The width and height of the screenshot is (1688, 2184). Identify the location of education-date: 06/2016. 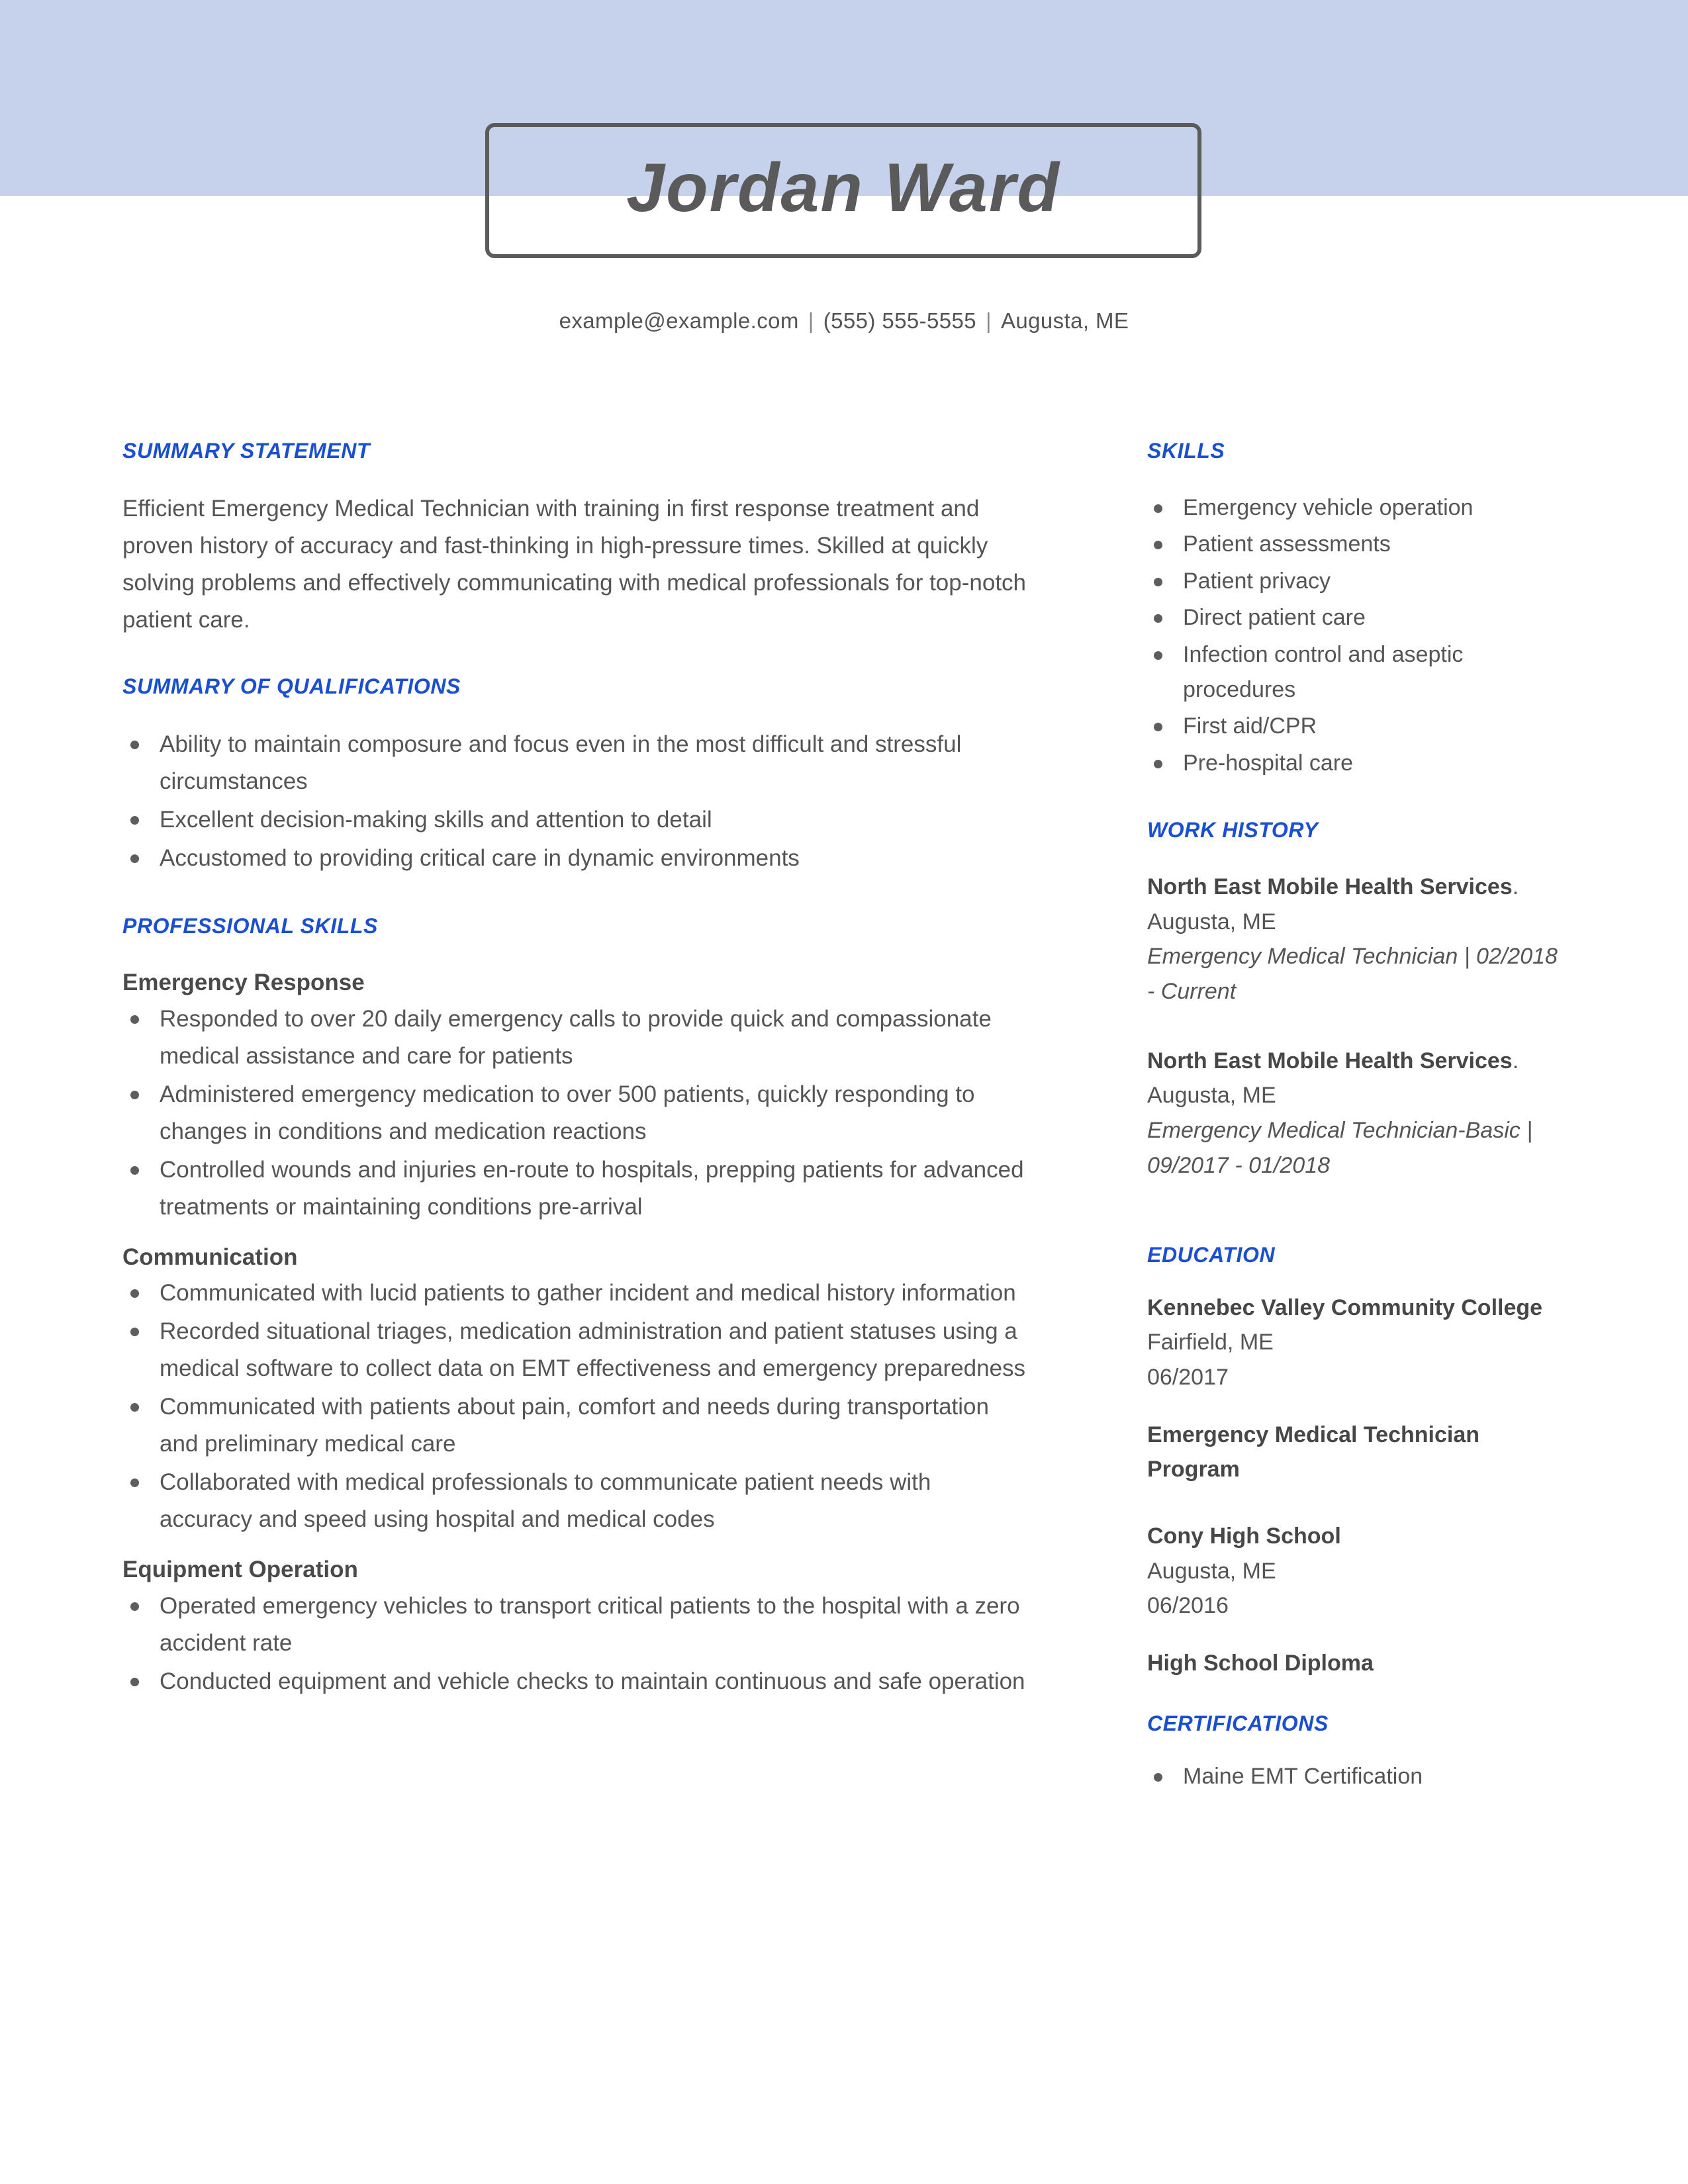
(1188, 1606).